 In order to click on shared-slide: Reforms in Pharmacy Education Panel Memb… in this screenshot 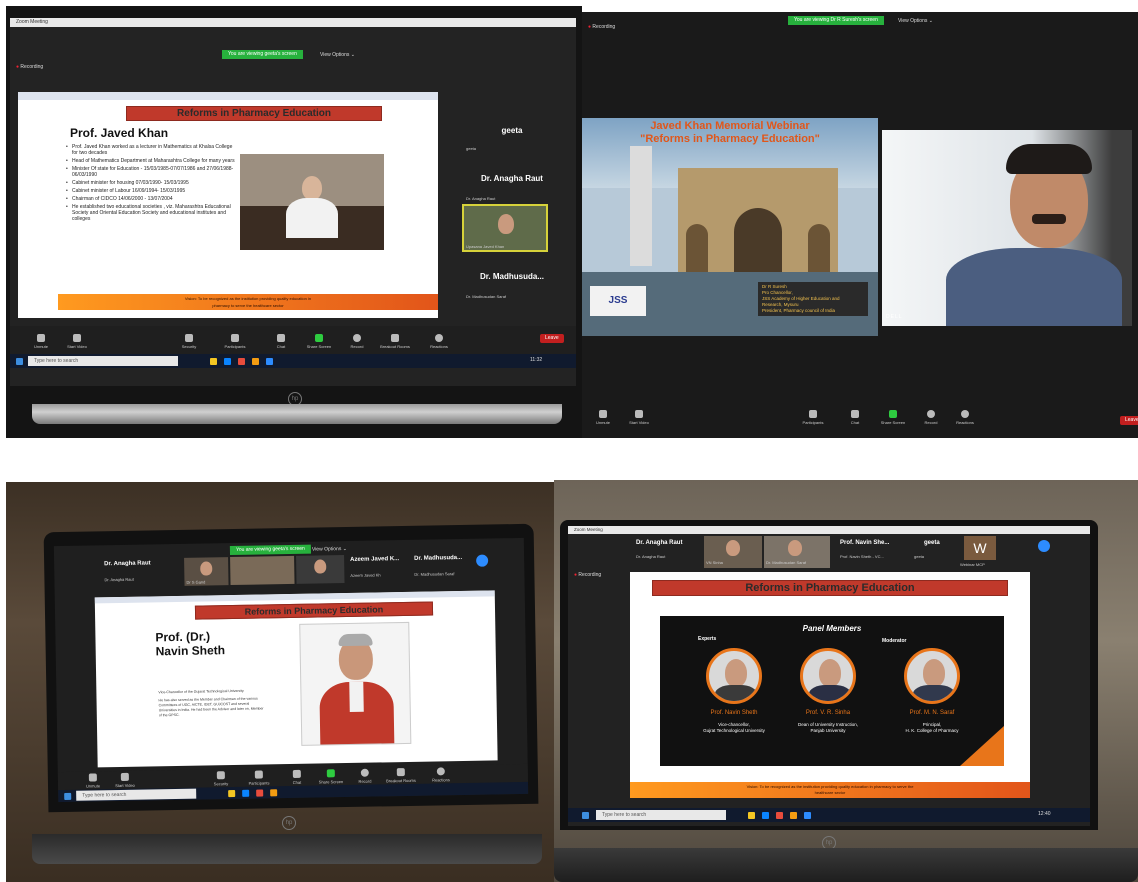, I will do `click(830, 685)`.